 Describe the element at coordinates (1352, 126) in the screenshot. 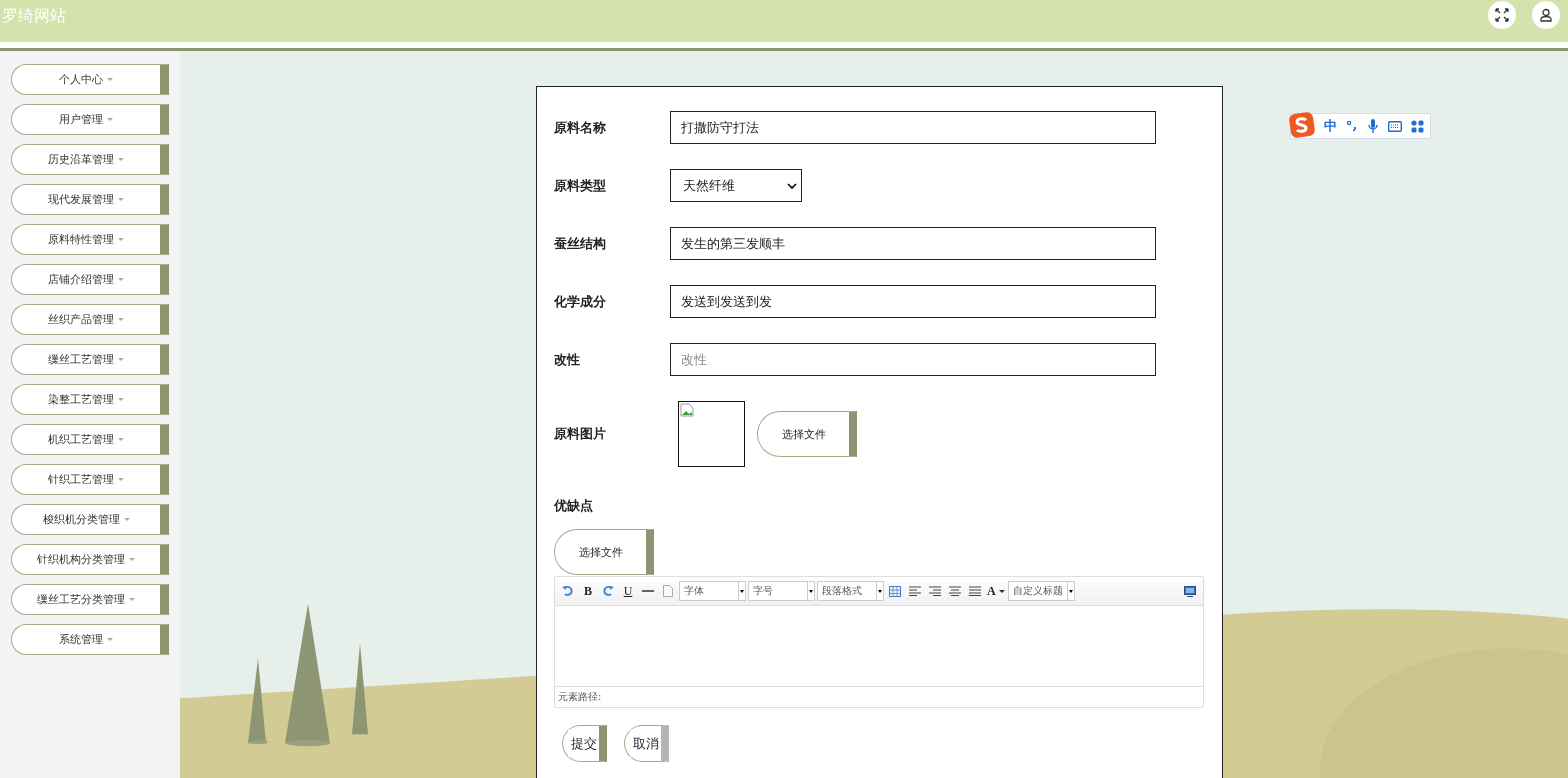

I see `punctuation-icon` at that location.